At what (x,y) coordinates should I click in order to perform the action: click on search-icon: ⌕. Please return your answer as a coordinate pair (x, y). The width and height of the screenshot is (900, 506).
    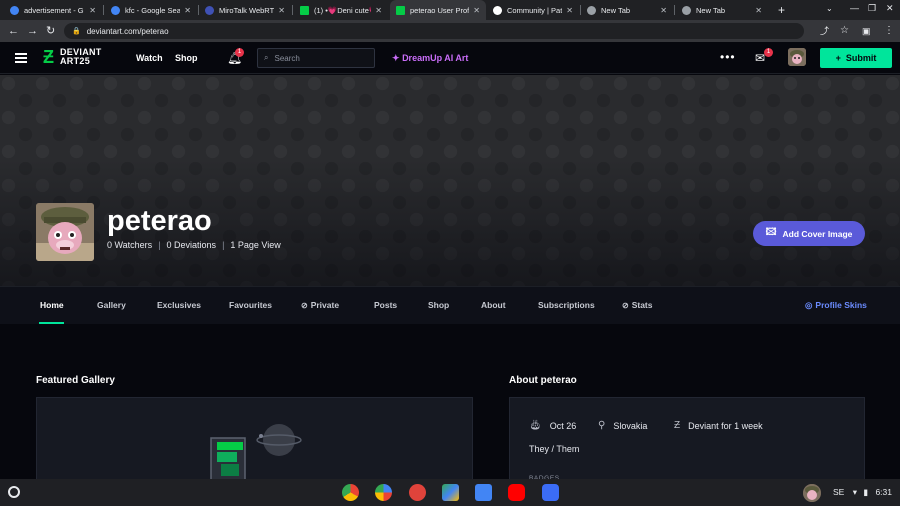
    Looking at the image, I should click on (266, 57).